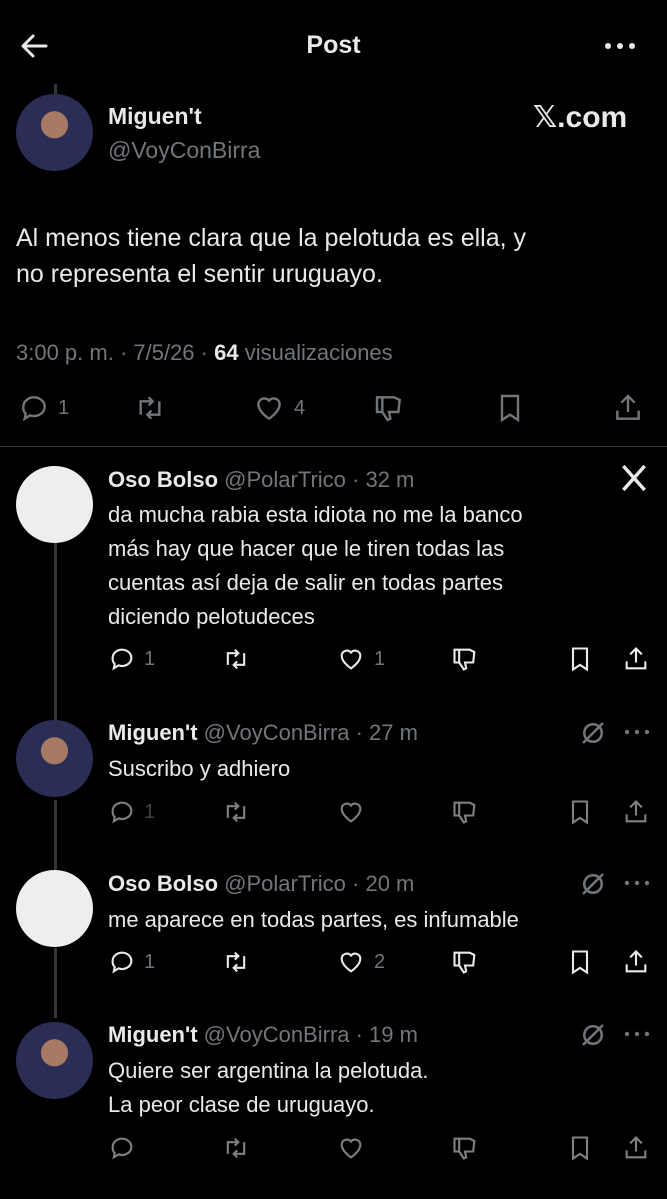 The width and height of the screenshot is (667, 1199). Describe the element at coordinates (115, 352) in the screenshot. I see `post-timestamp: 3:00 p. m. · 7/5/26 ·` at that location.